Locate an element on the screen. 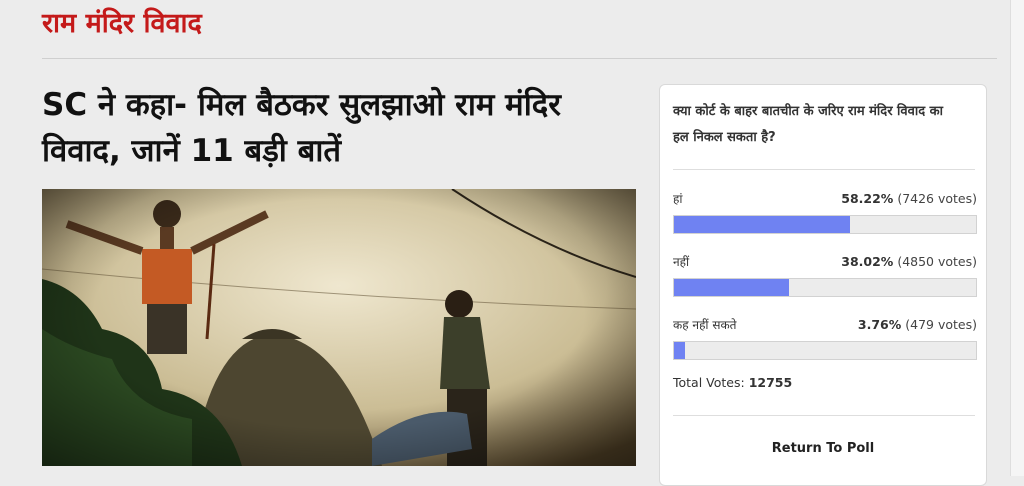  poll-option-percent: 58.22% is located at coordinates (867, 198).